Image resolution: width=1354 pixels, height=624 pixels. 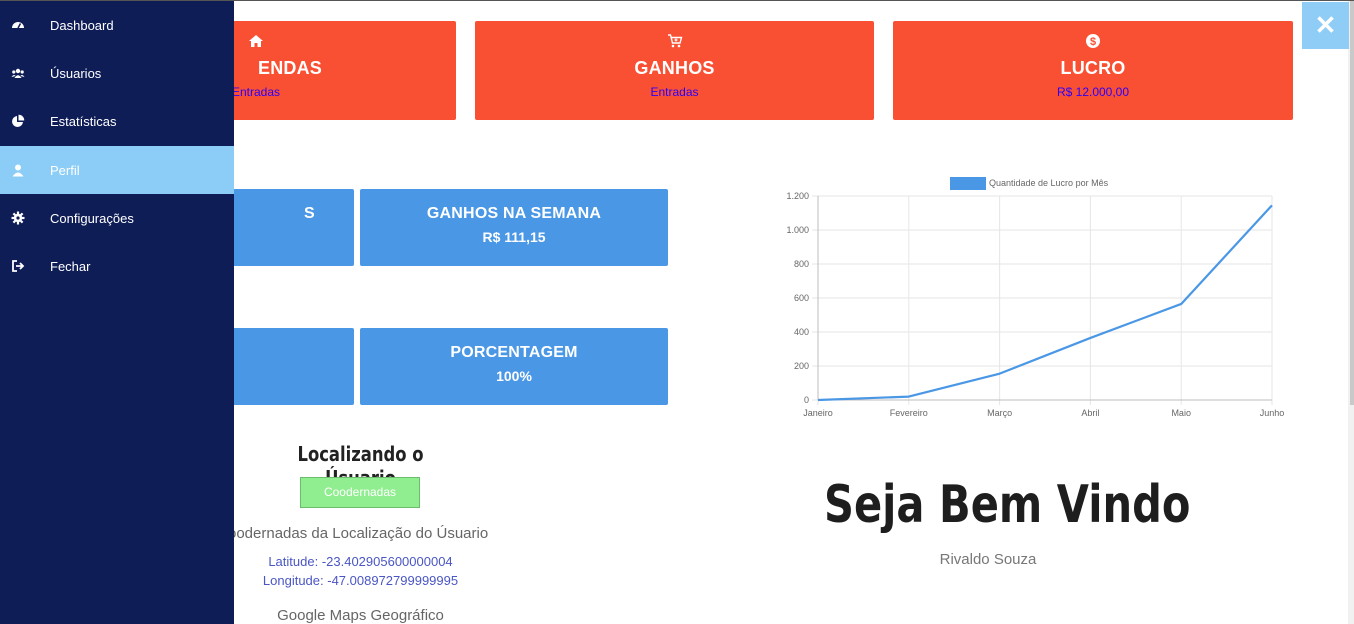 I want to click on card-porcentagem: PORCENTAGEM 100%, so click(x=514, y=366).